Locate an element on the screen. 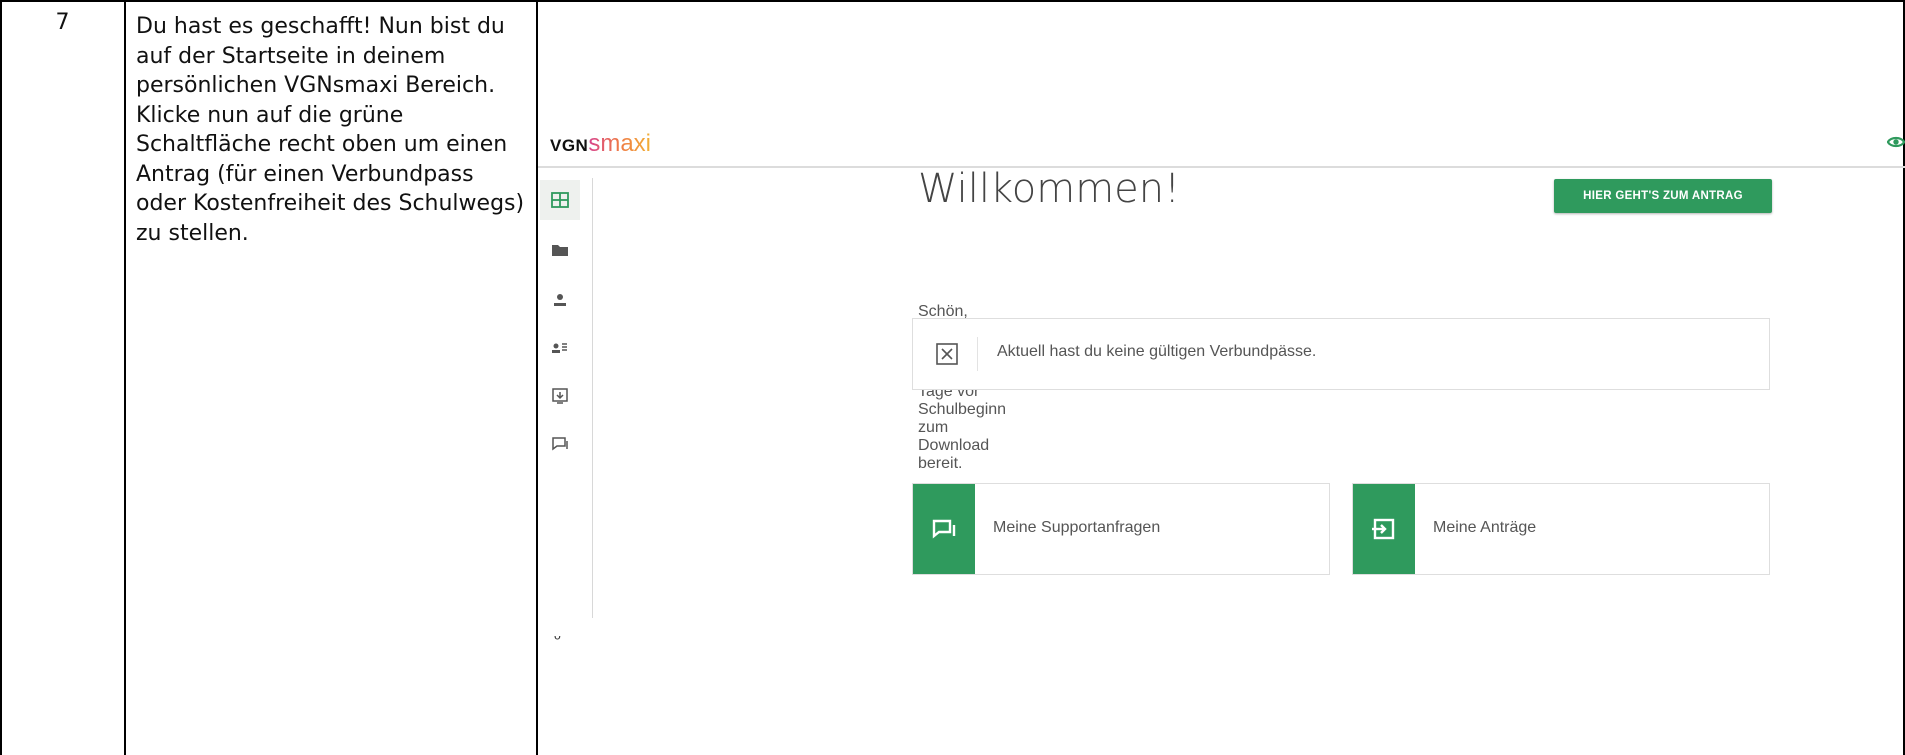  person-list-icon is located at coordinates (559, 348).